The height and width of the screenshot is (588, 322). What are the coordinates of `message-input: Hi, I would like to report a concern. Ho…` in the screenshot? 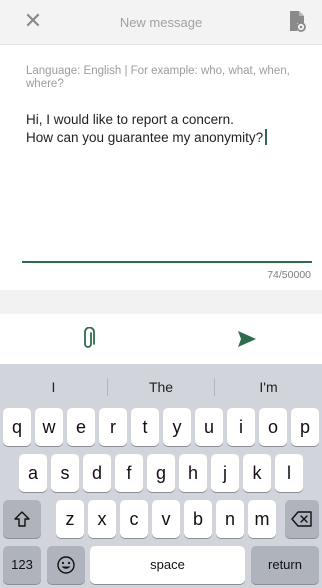 It's located at (168, 129).